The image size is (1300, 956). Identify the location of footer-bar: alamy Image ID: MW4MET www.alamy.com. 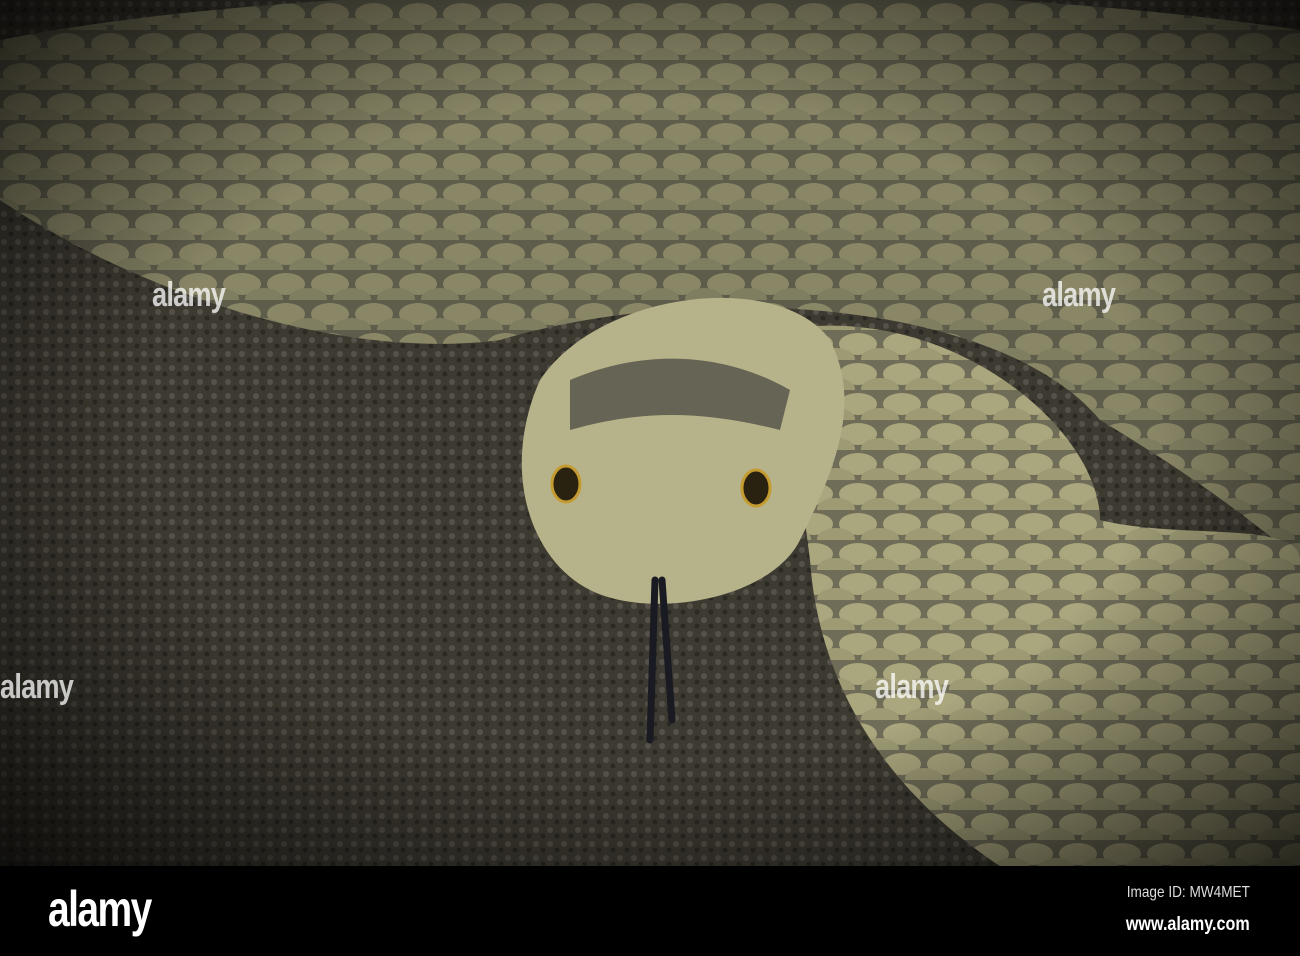
(650, 911).